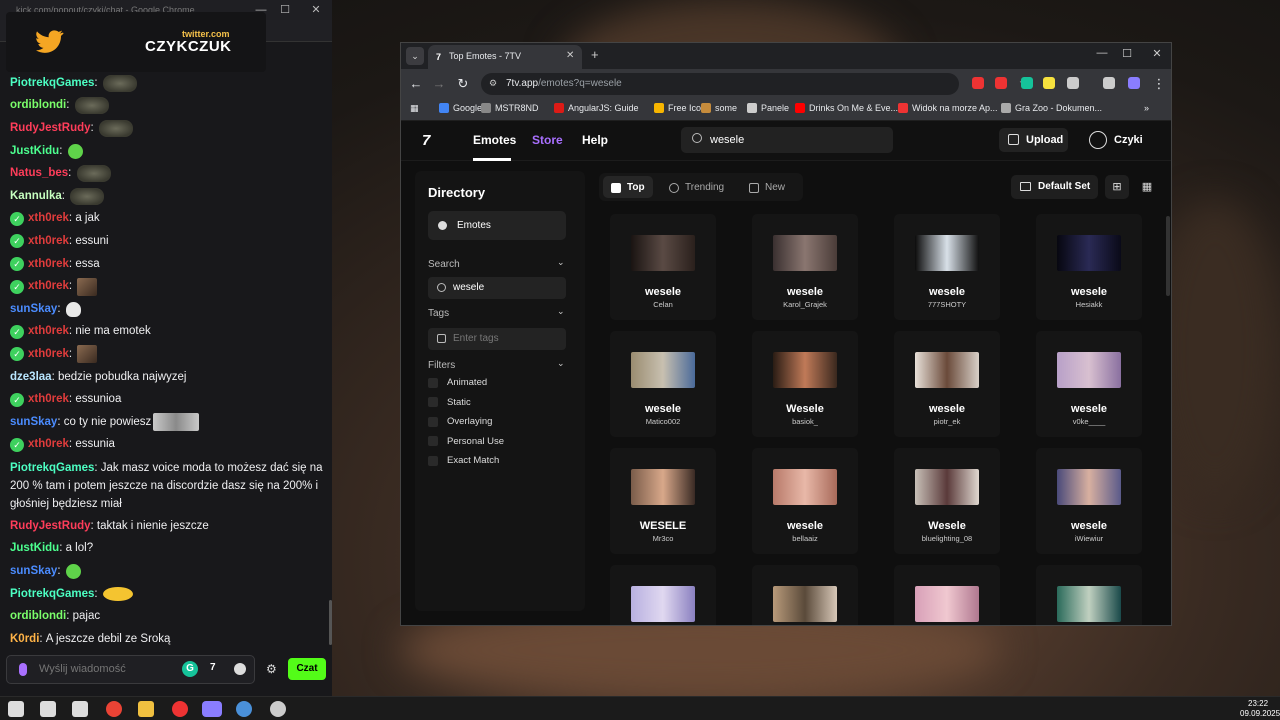 The image size is (1280, 720). Describe the element at coordinates (805, 304) in the screenshot. I see `emote-author: Karol_Grajek` at that location.